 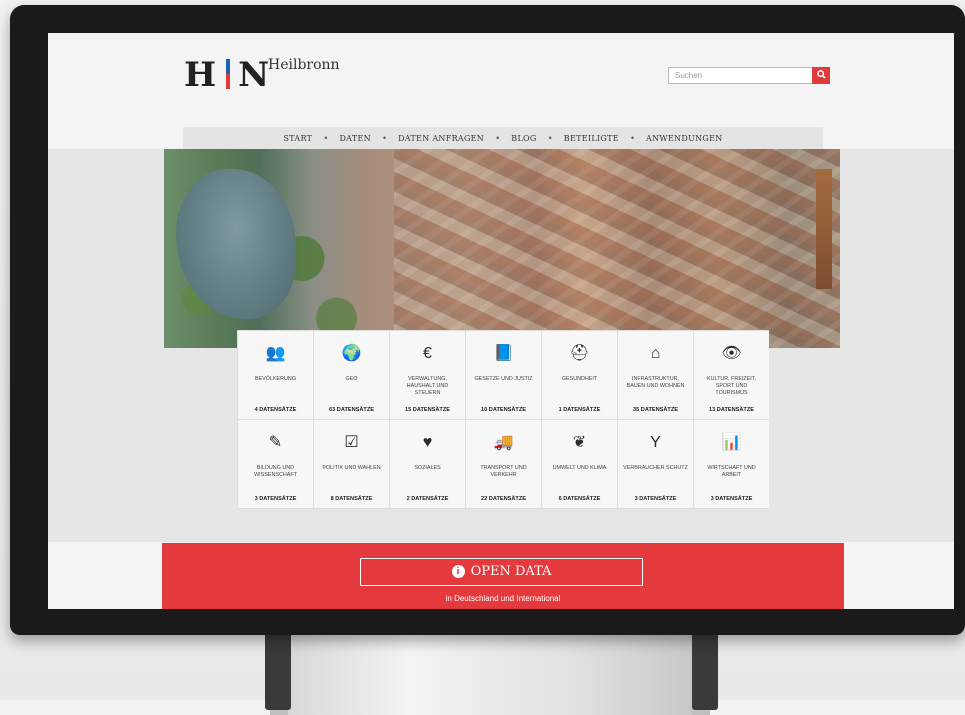 I want to click on category-count: 8 DATENSÄTZE, so click(x=351, y=499).